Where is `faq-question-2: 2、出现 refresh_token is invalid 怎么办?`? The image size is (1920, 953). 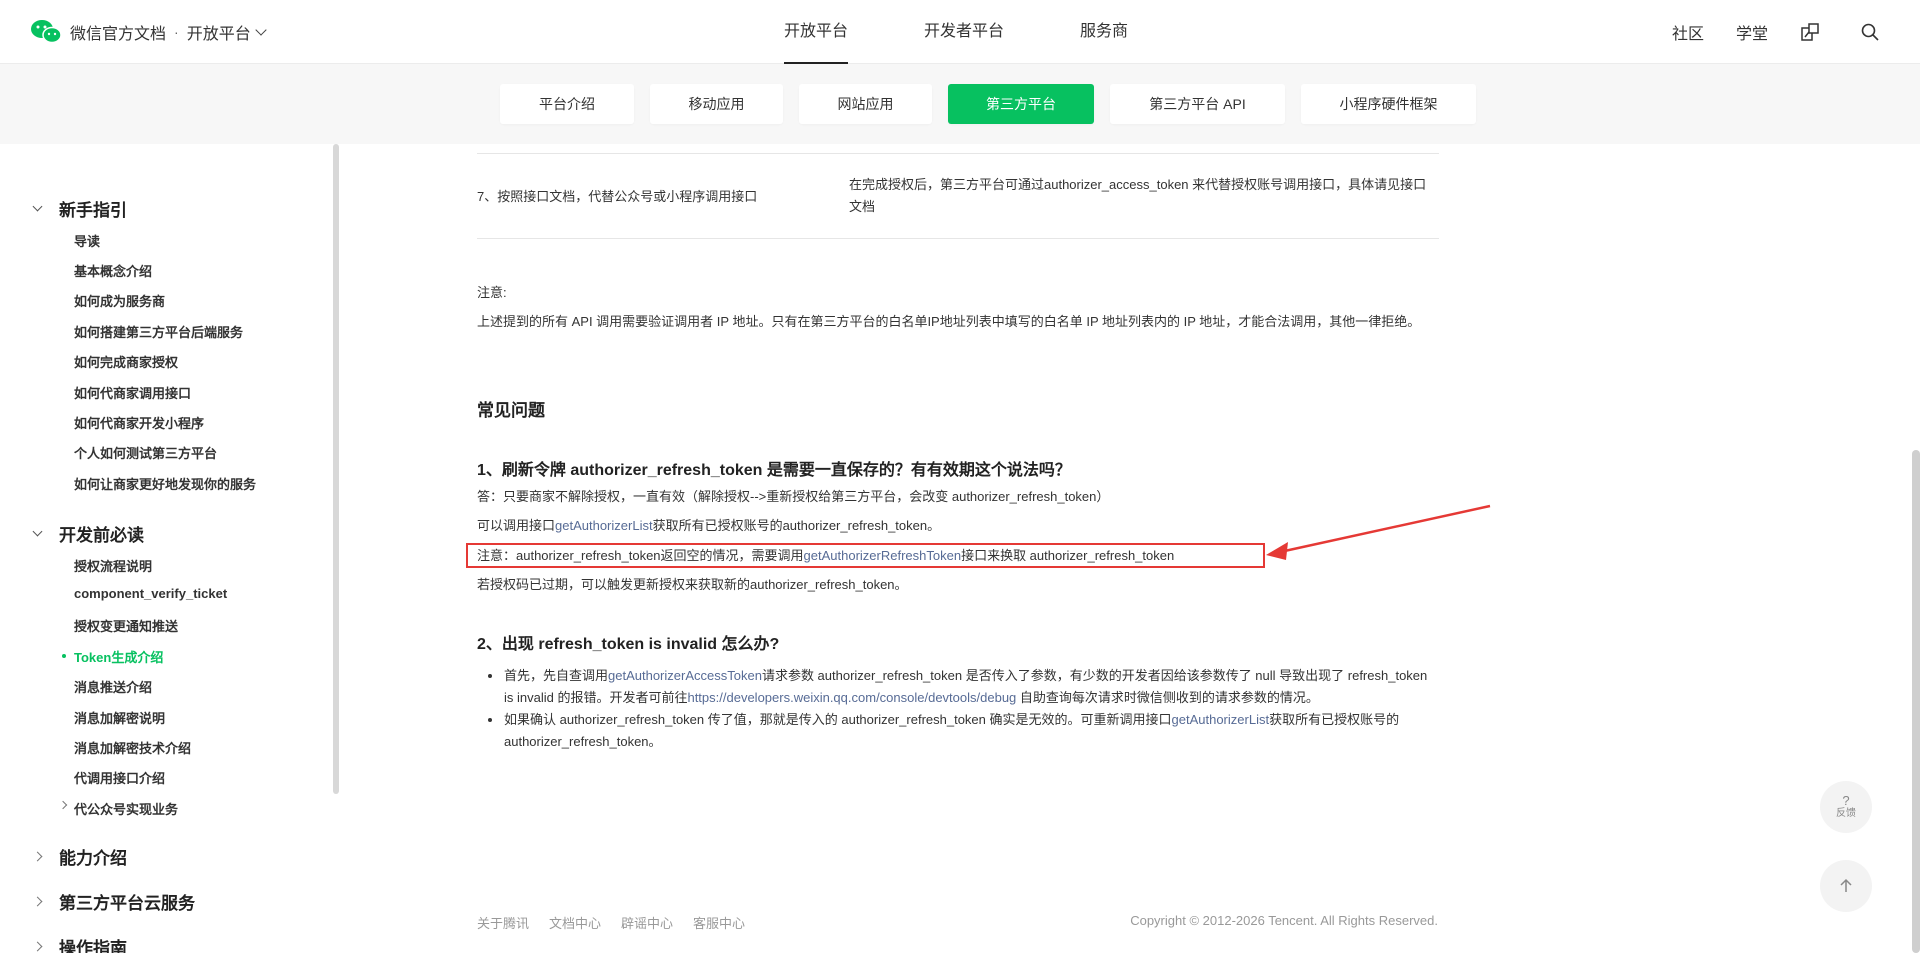
faq-question-2: 2、出现 refresh_token is invalid 怎么办? is located at coordinates (628, 644).